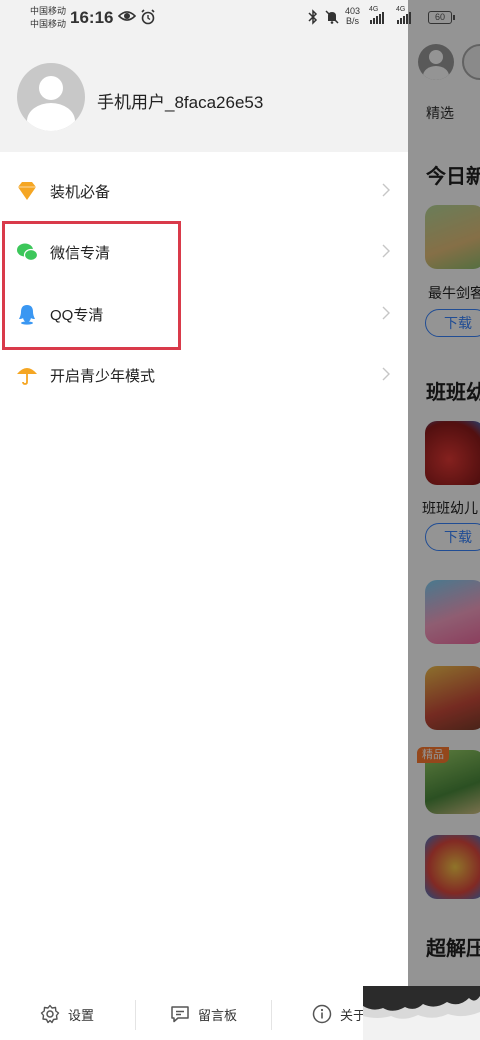 The image size is (480, 1040). Describe the element at coordinates (148, 18) in the screenshot. I see `alarm-icon` at that location.